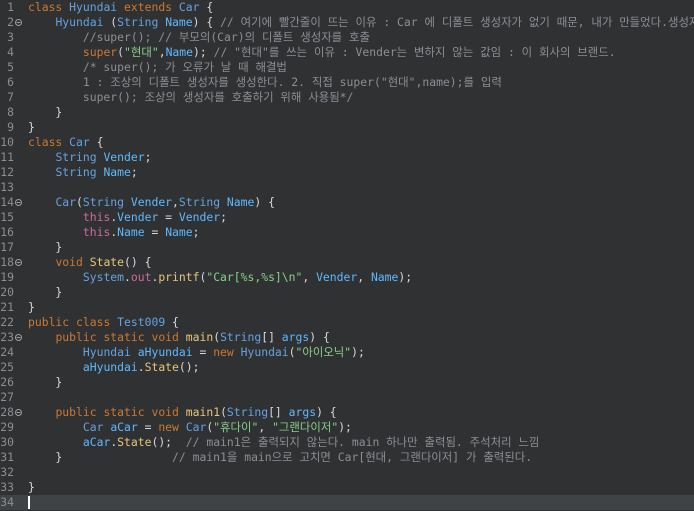 This screenshot has height=511, width=694. I want to click on code-line: 7 super(); 조상의 생성자를 호출하기 위해 사용됨*/, so click(347, 97).